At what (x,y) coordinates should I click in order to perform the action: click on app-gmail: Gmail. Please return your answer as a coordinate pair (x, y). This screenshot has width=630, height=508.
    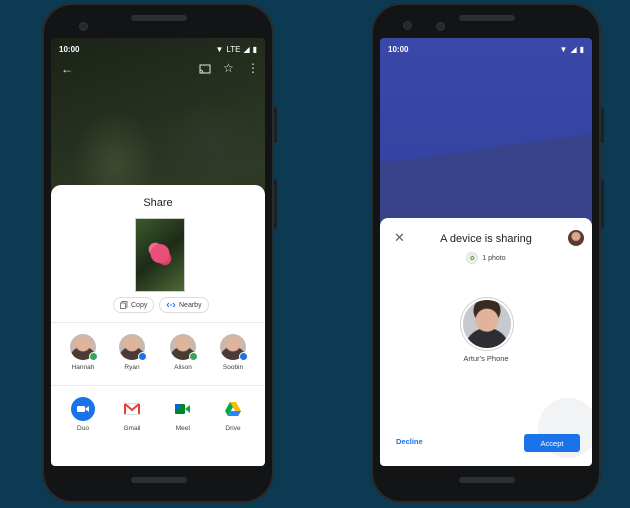
    Looking at the image, I should click on (132, 414).